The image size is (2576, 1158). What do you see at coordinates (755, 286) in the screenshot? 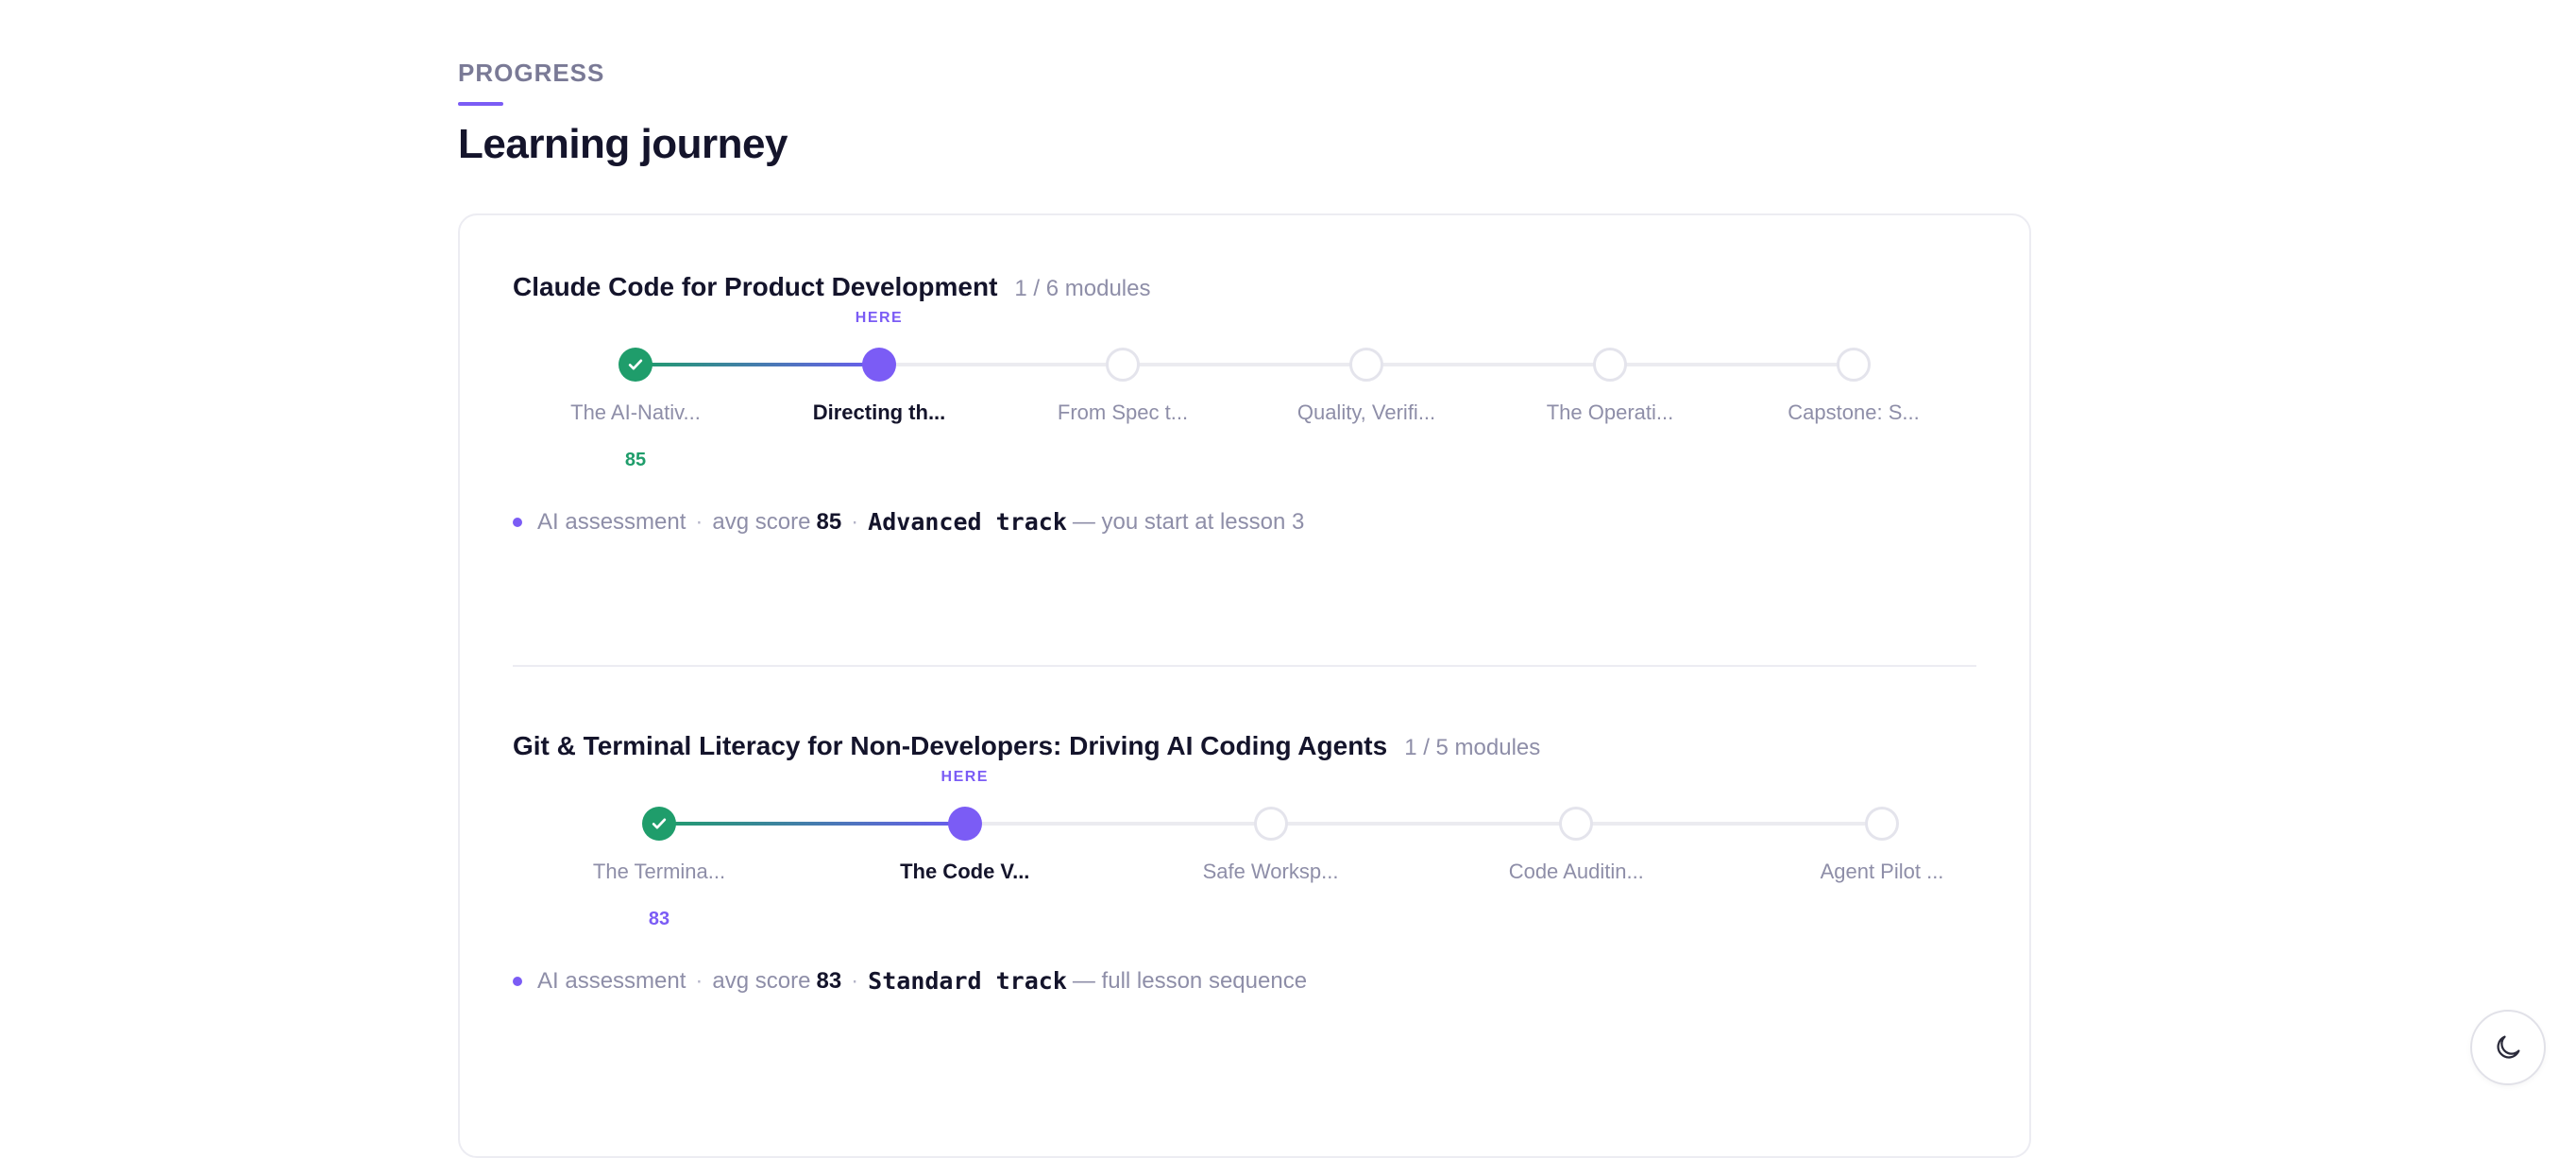
I see `course-title-text: Claude Code for Product Development` at bounding box center [755, 286].